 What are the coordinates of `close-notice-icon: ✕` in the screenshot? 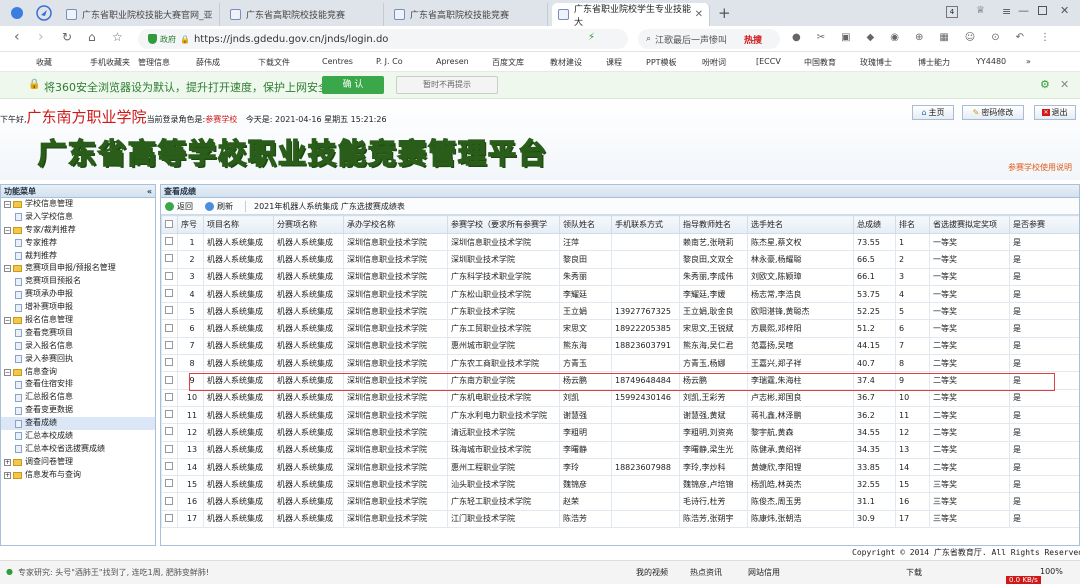 It's located at (1064, 84).